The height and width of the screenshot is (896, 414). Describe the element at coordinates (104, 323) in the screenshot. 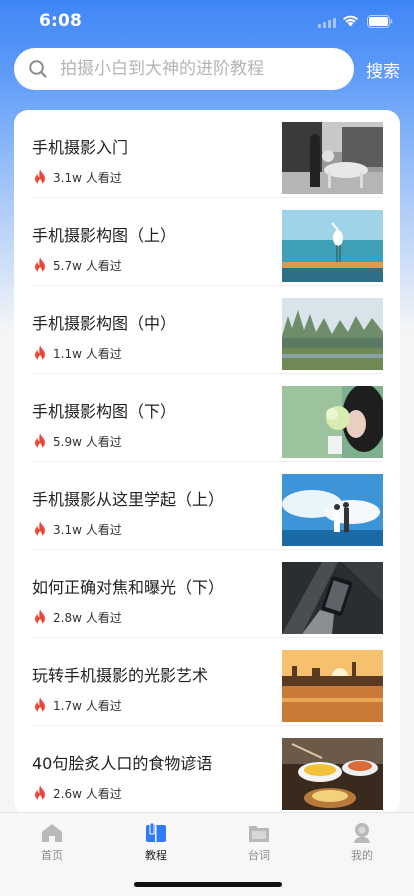

I see `item-title: 手机摄影构图（中）` at that location.